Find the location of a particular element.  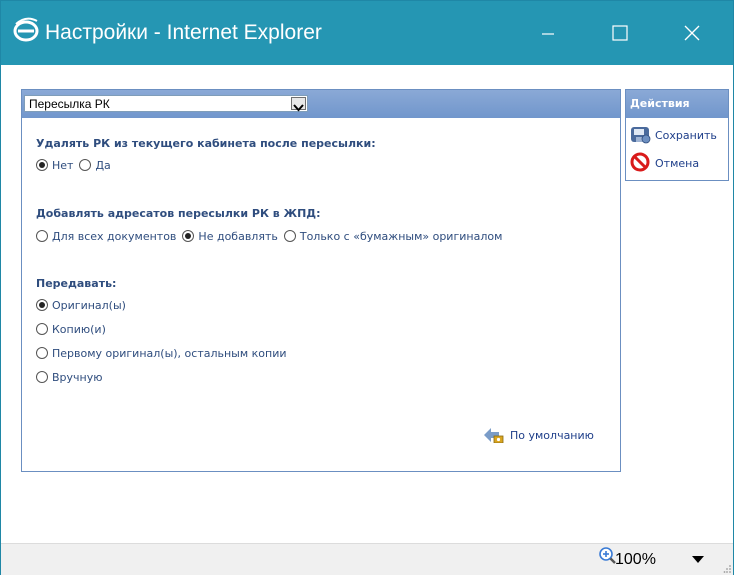

actions-title: Действия is located at coordinates (660, 103).